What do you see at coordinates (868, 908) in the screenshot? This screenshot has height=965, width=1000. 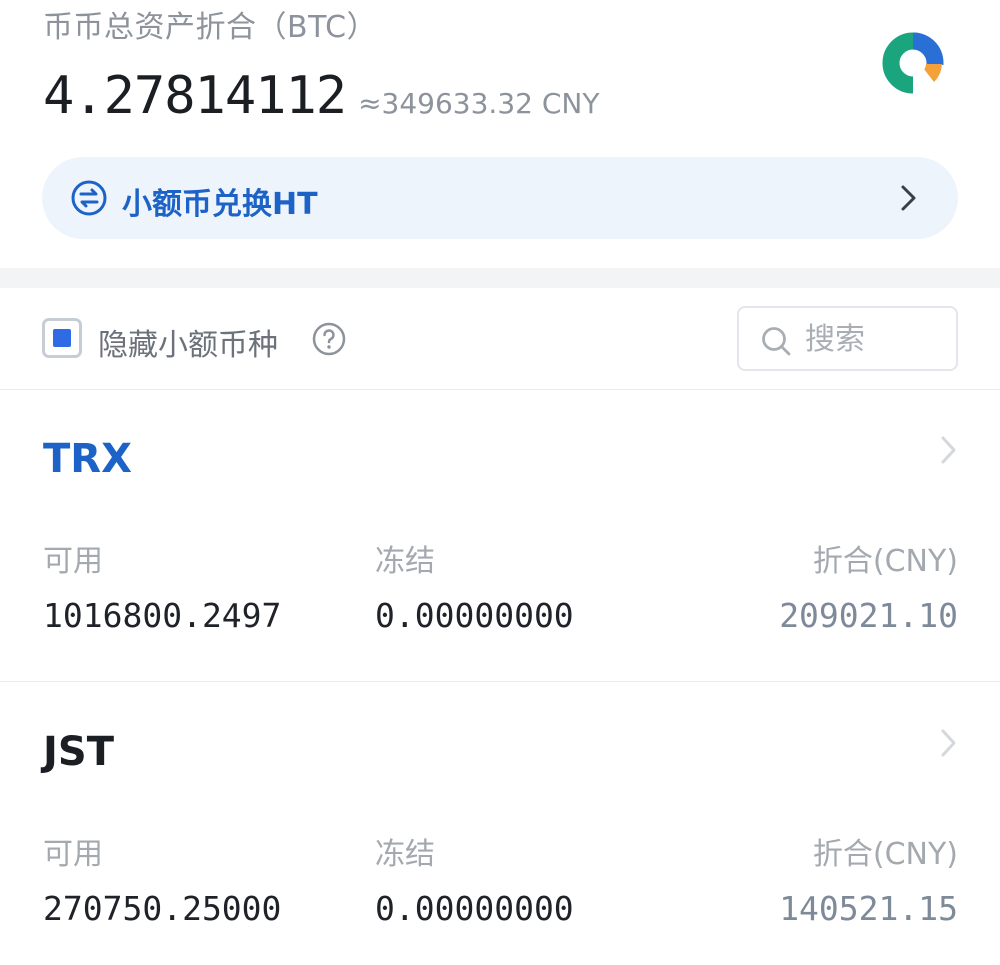 I see `equivalent-value: 140521.15` at bounding box center [868, 908].